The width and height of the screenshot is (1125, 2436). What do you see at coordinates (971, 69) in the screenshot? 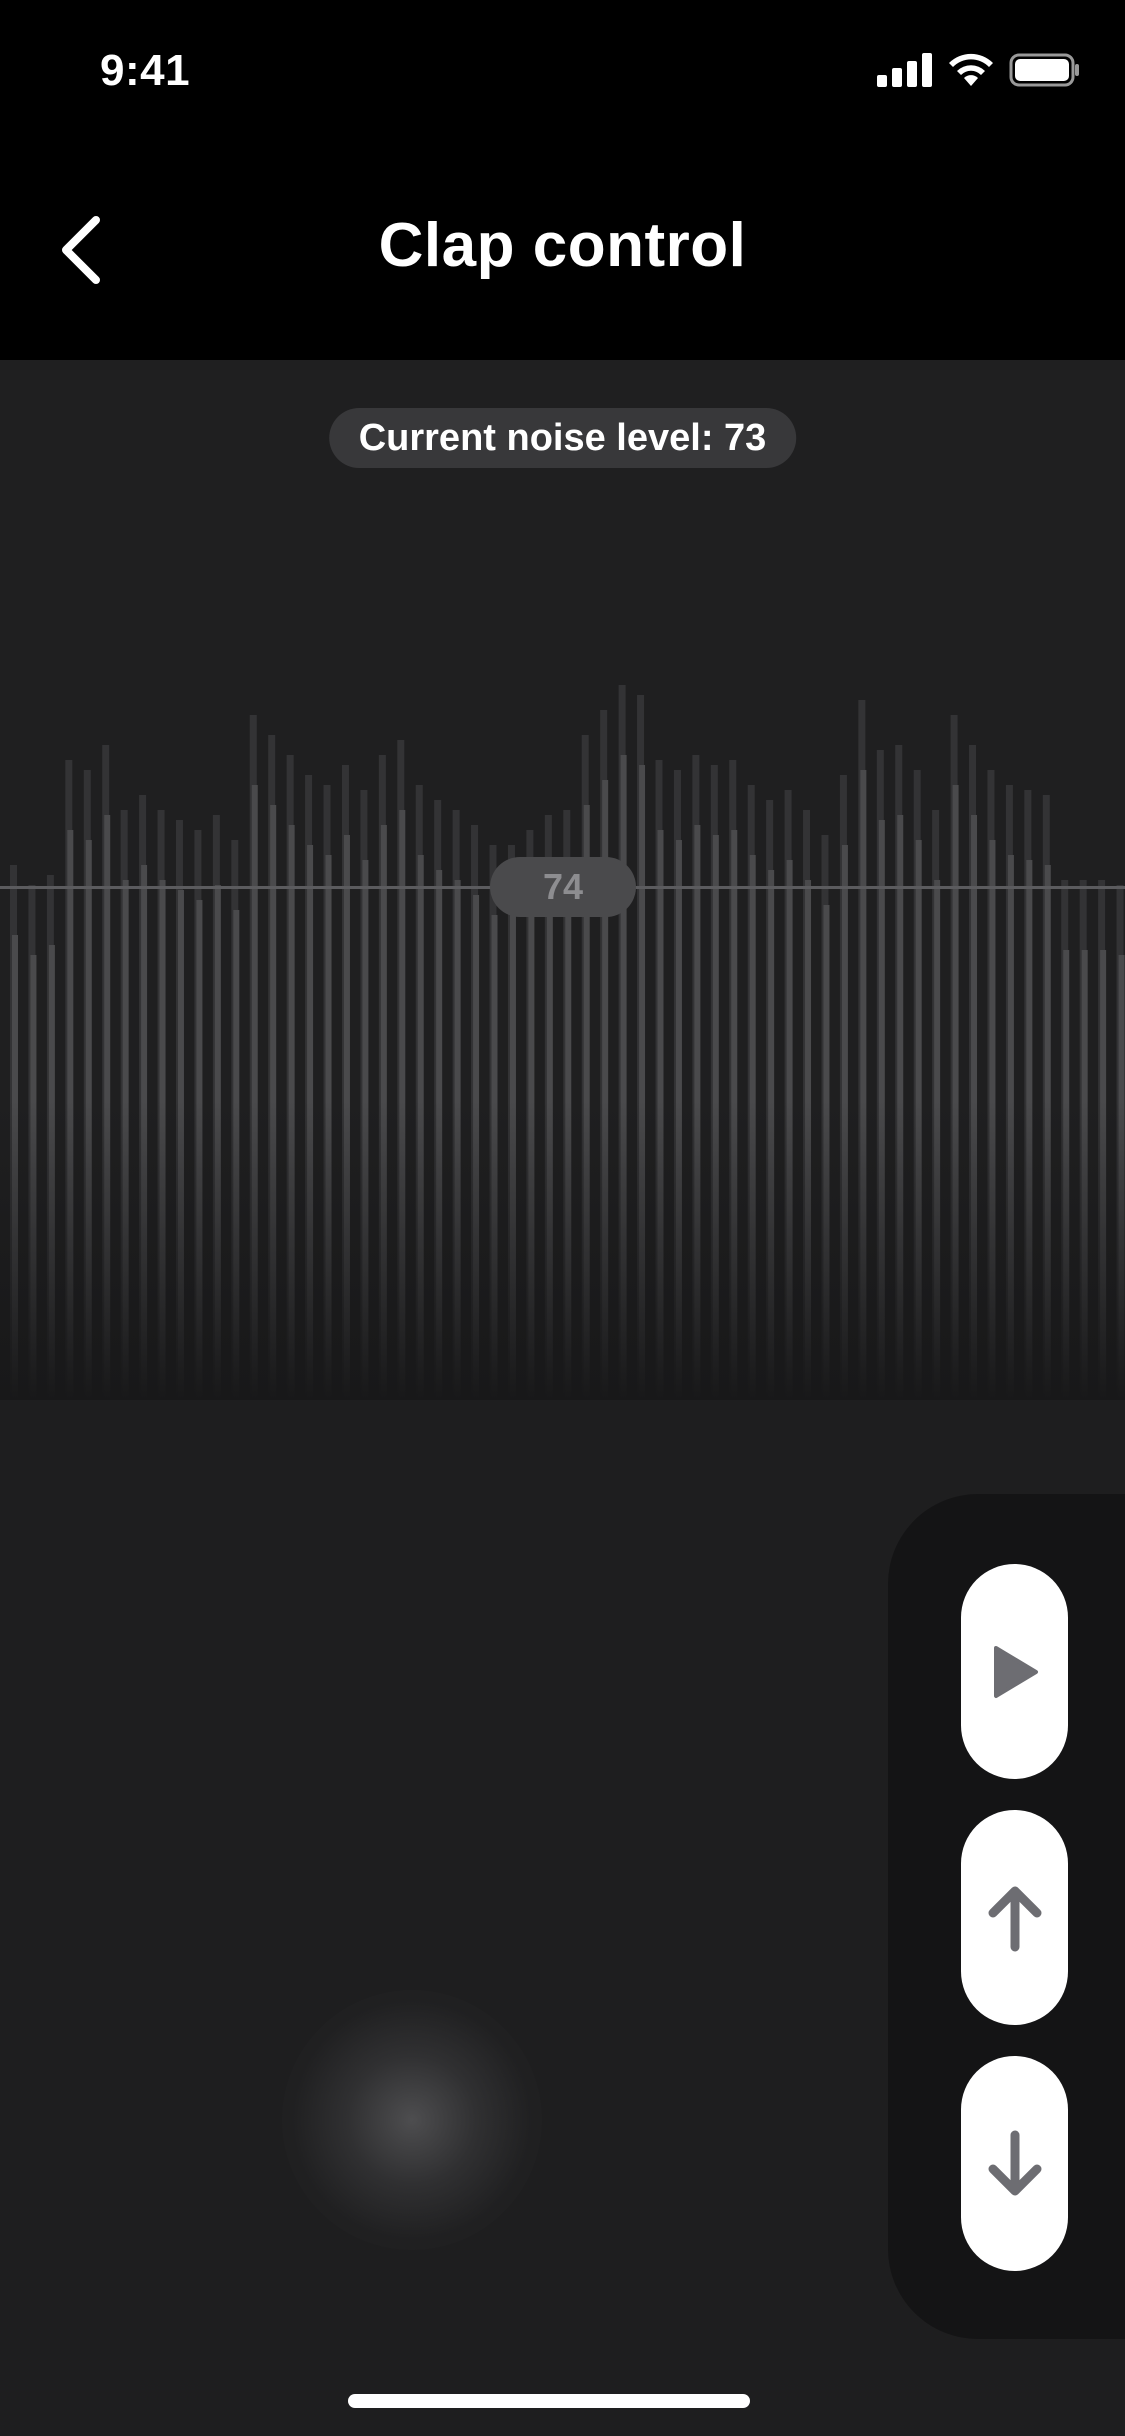
I see `wifi-icon` at bounding box center [971, 69].